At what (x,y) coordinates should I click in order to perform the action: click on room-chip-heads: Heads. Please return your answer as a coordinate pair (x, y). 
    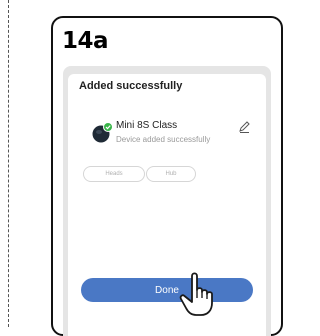
    Looking at the image, I should click on (114, 174).